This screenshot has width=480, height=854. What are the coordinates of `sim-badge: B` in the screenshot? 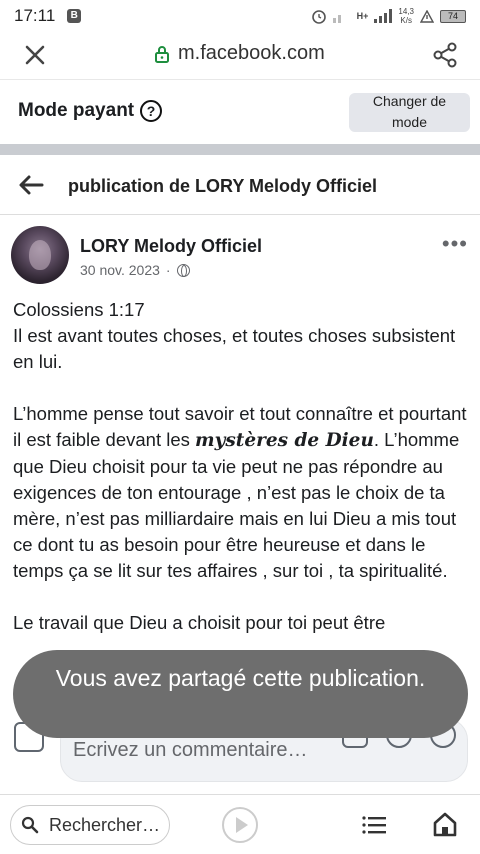 It's located at (74, 16).